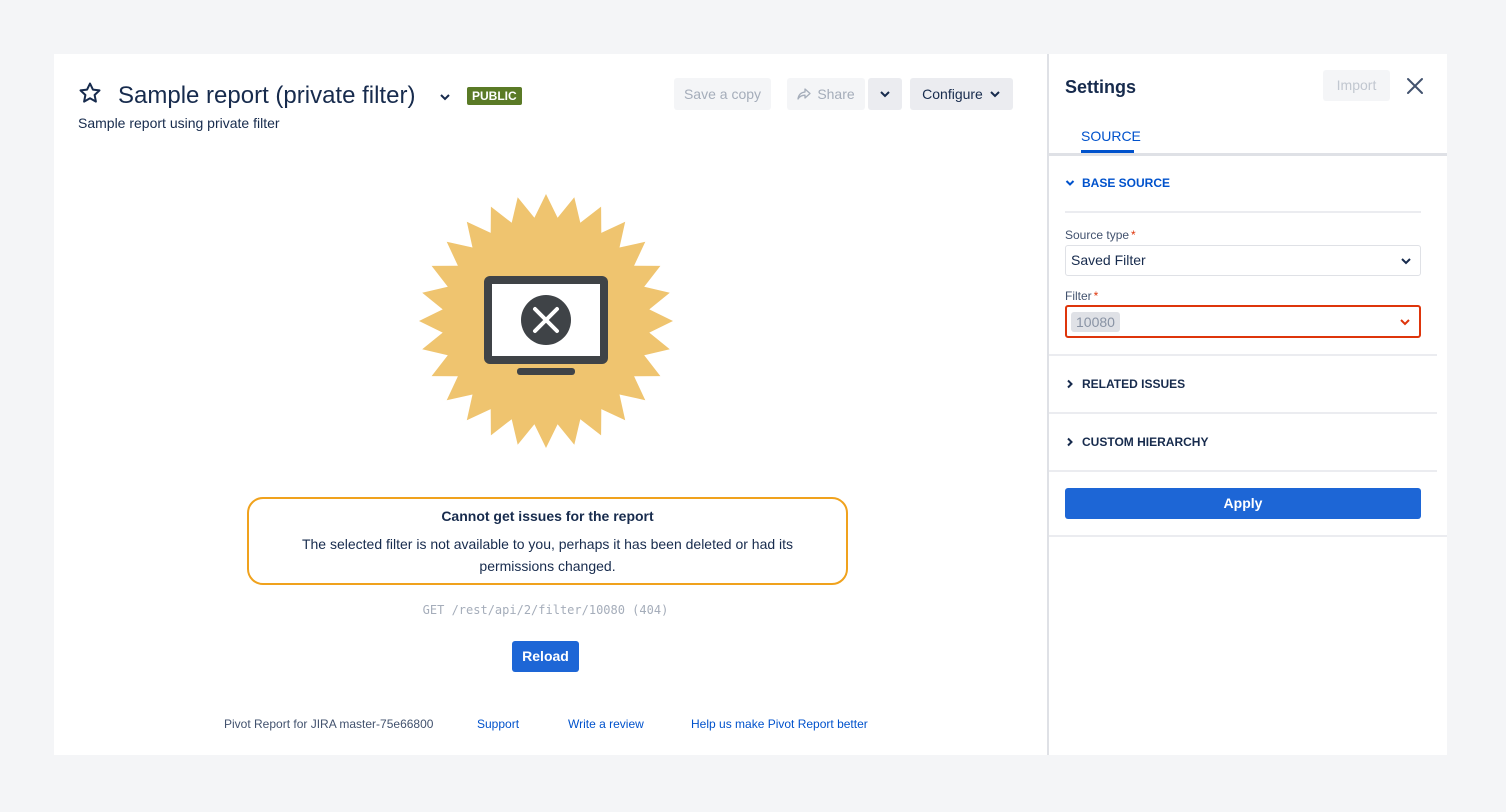  Describe the element at coordinates (1134, 384) in the screenshot. I see `section-related-issues-label: RELATED ISSUES` at that location.